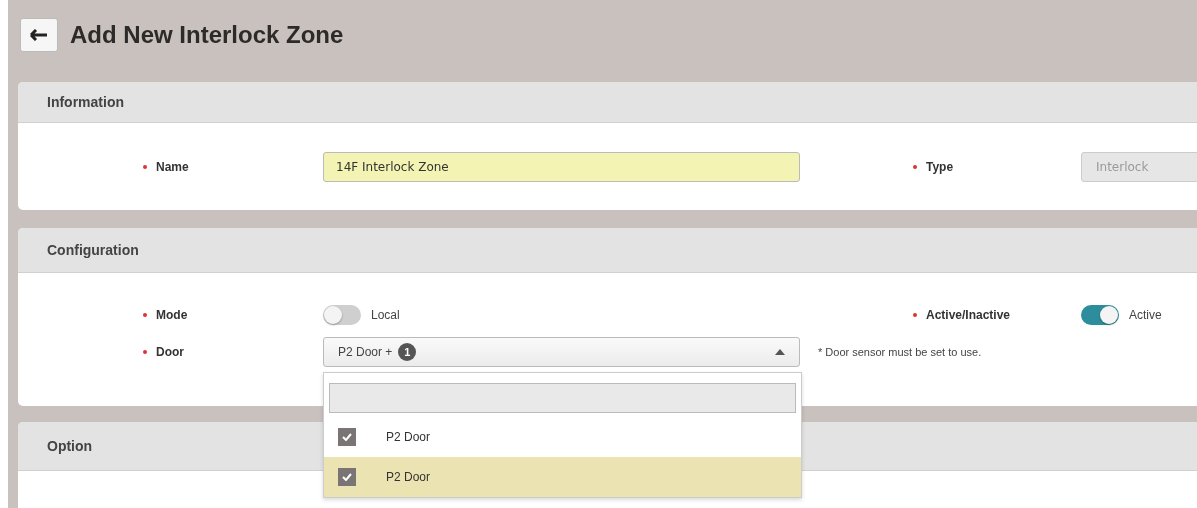  I want to click on field-label: Type, so click(940, 167).